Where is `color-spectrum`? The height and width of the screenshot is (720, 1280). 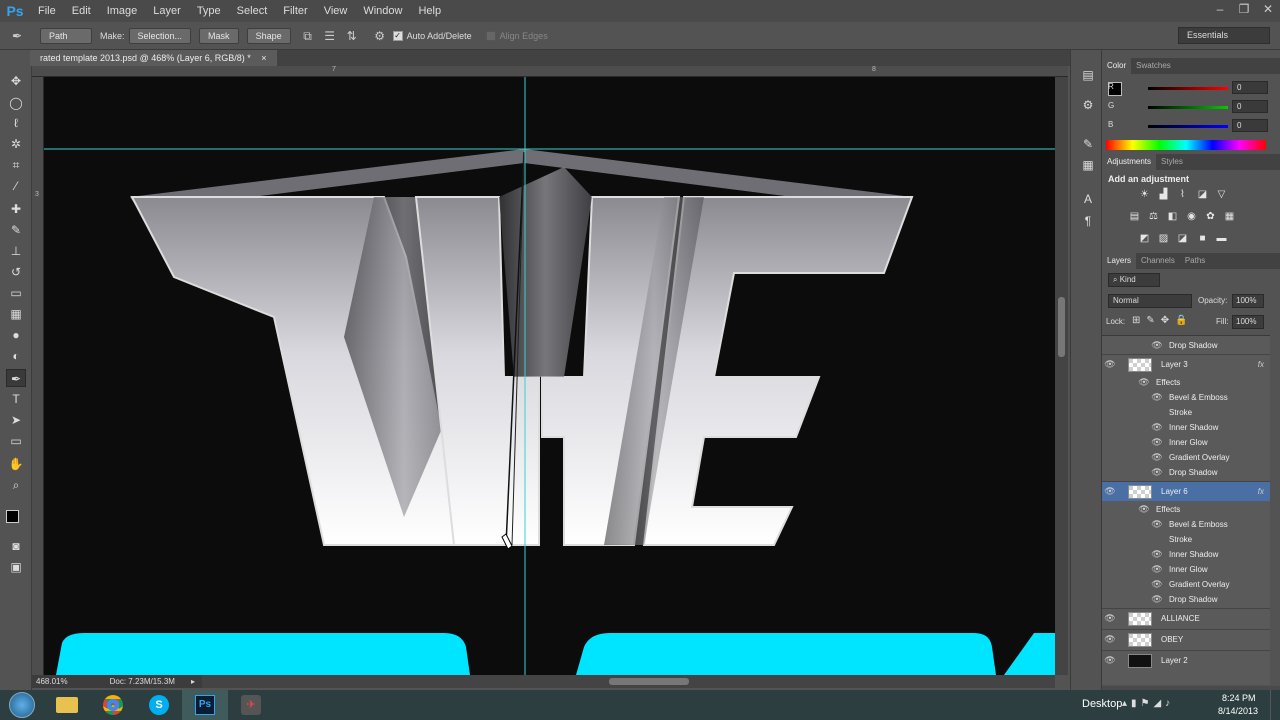 color-spectrum is located at coordinates (1186, 145).